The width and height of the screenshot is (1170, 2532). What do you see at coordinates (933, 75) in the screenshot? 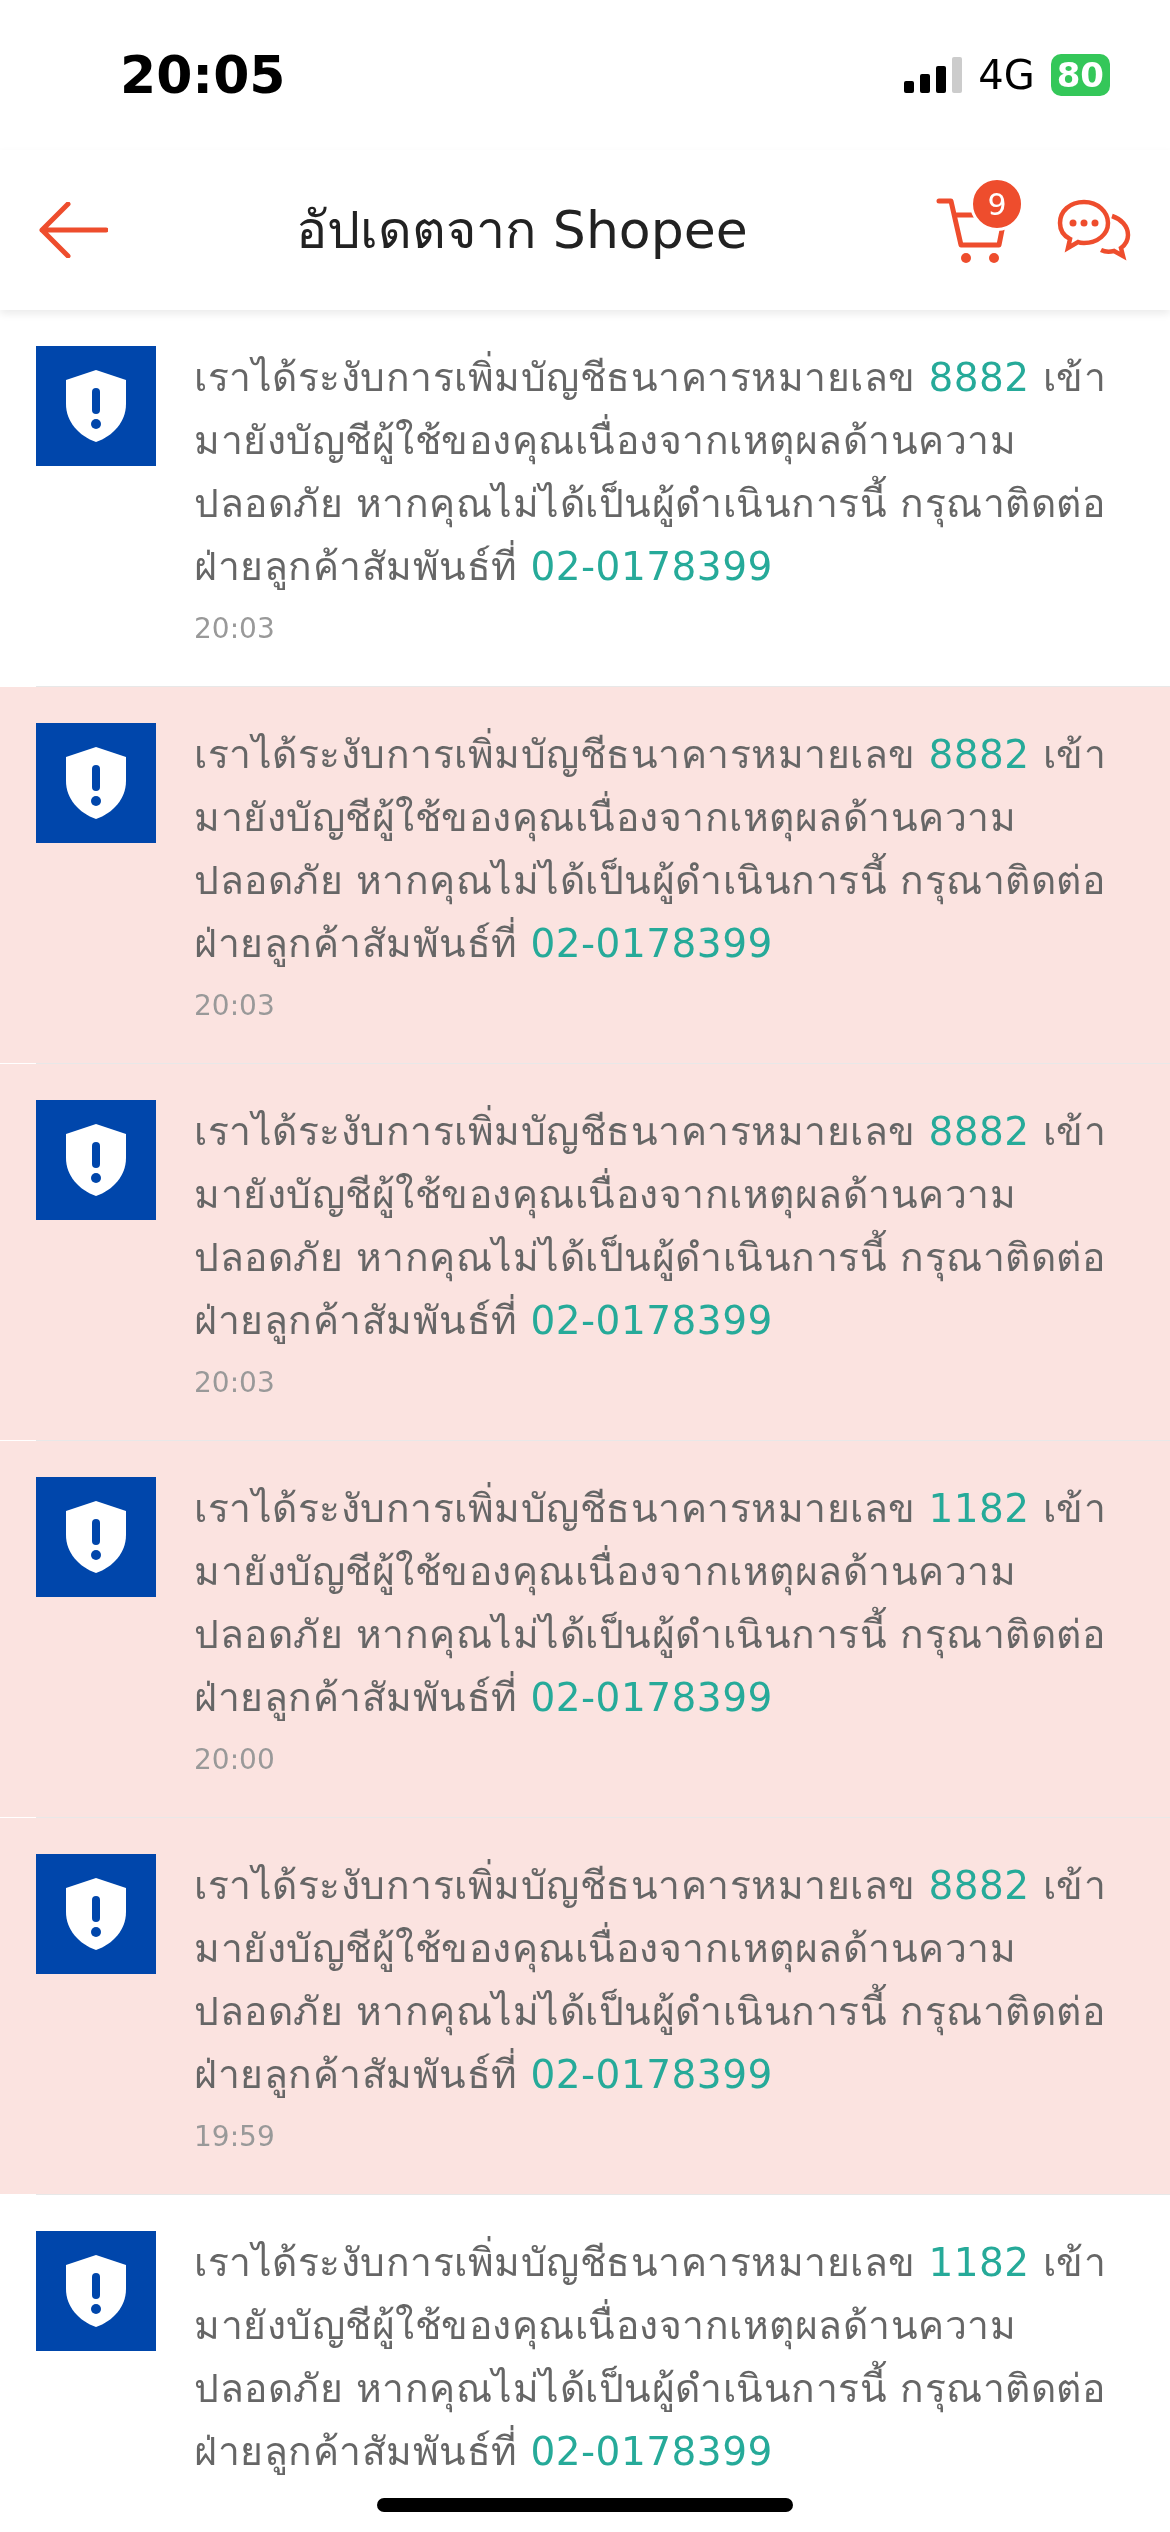
I see `signal-icon` at bounding box center [933, 75].